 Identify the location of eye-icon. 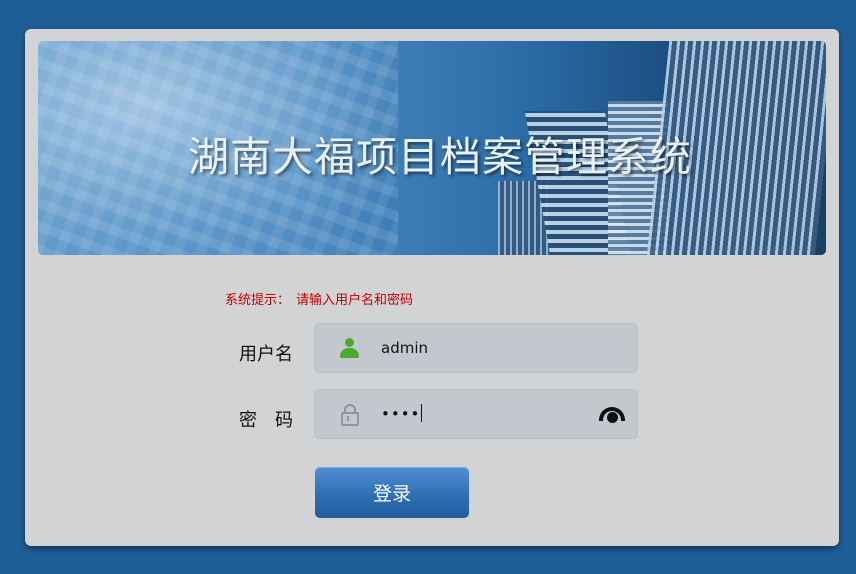
(614, 416).